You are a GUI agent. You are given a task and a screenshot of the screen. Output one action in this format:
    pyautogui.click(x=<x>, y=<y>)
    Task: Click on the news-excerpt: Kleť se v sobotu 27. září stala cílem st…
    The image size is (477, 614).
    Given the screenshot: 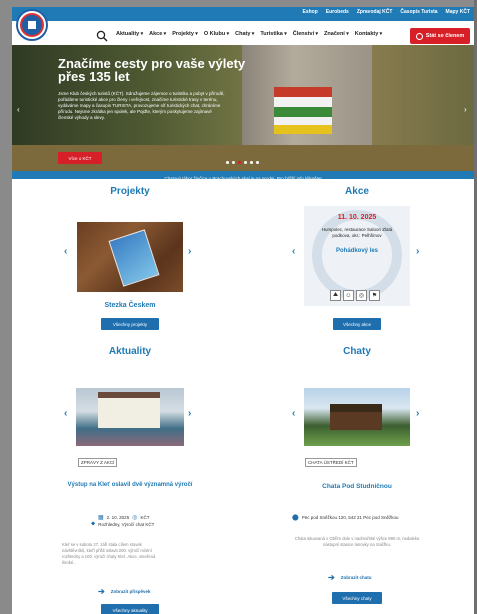 What is the action you would take?
    pyautogui.click(x=109, y=553)
    